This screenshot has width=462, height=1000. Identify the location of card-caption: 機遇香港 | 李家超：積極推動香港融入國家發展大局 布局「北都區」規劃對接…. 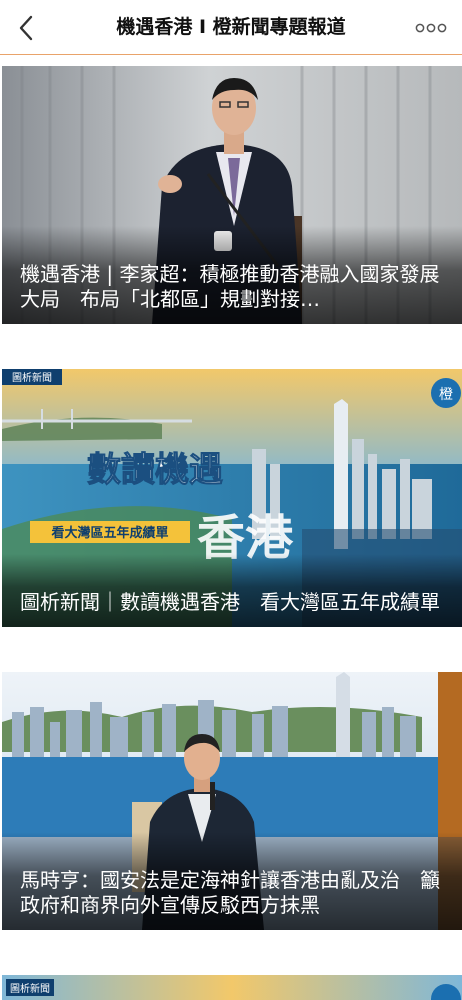
(232, 275).